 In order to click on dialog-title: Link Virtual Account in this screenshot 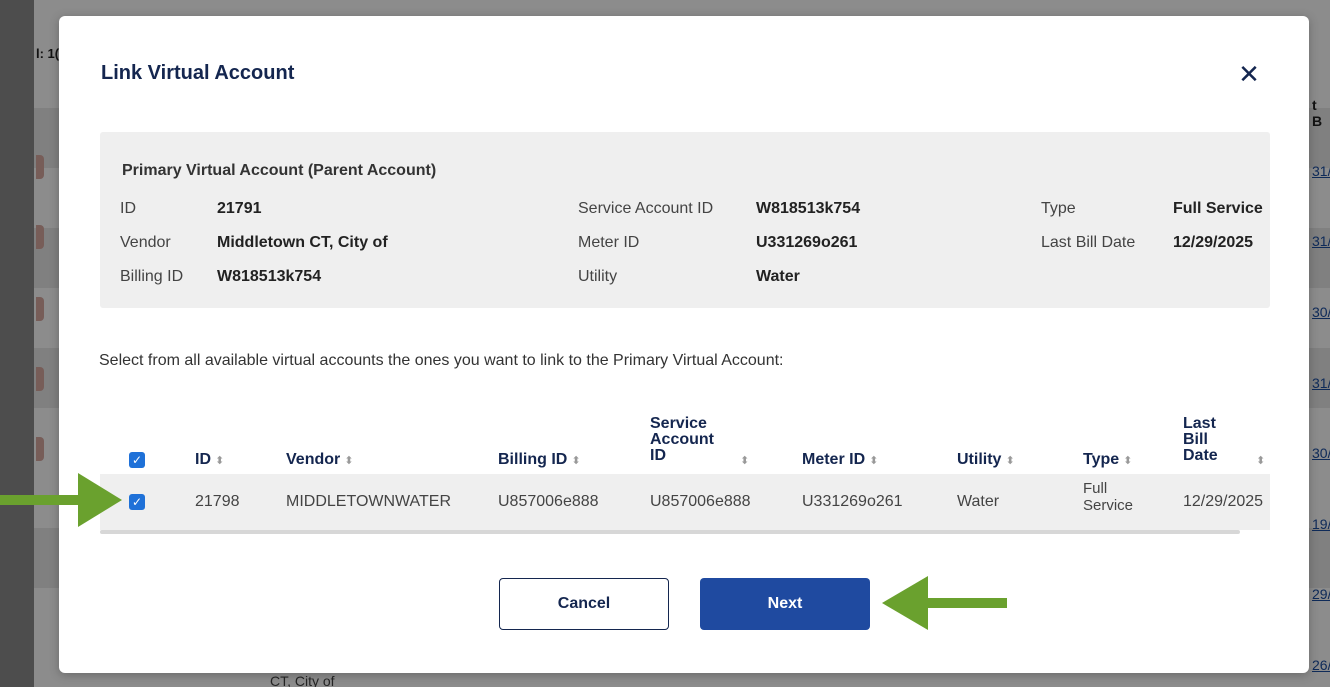, I will do `click(198, 73)`.